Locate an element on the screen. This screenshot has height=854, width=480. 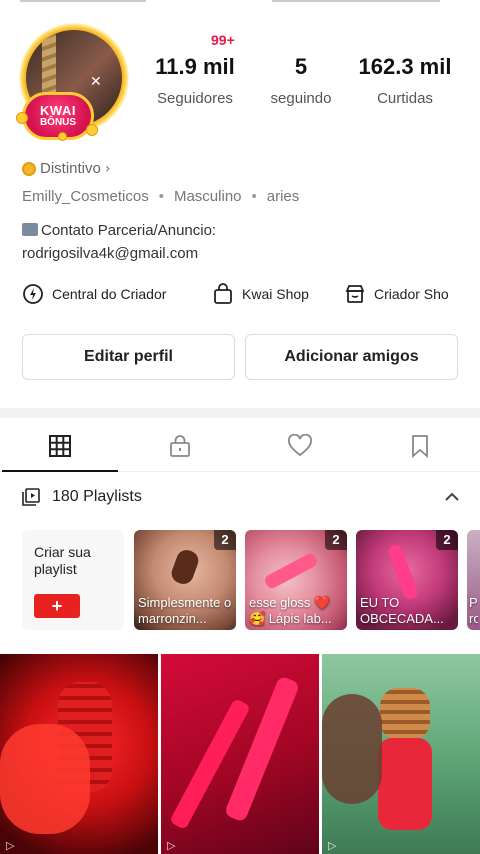
kwai-badge-subtitle: BÔNUS is located at coordinates (58, 122).